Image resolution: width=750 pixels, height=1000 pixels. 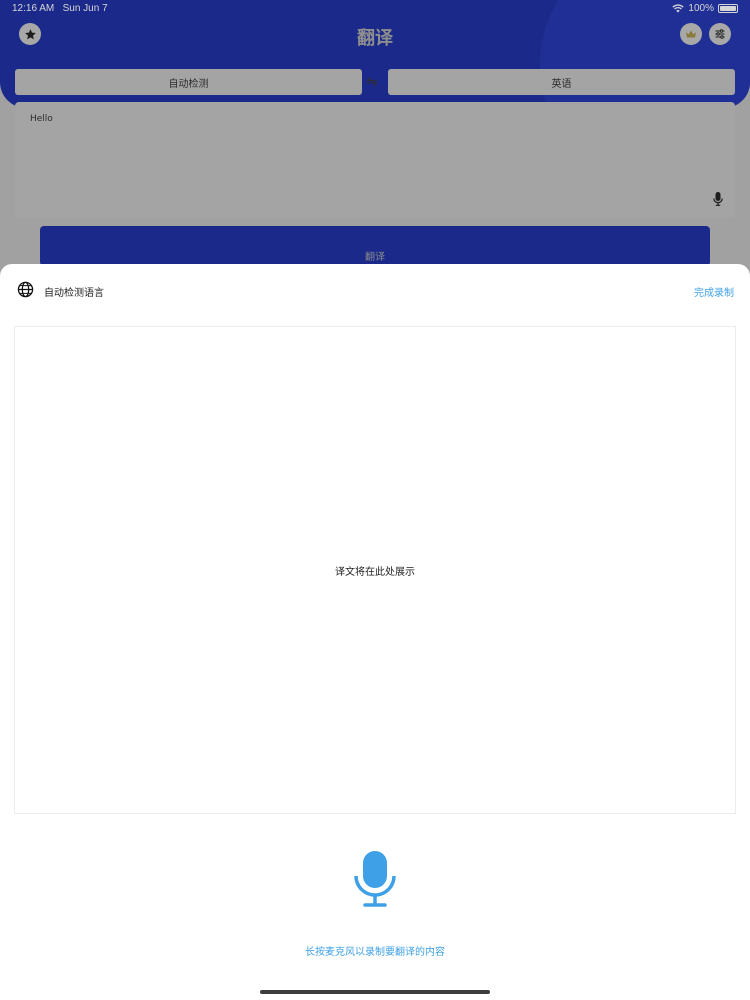 What do you see at coordinates (375, 160) in the screenshot?
I see `source-text-input: Hello` at bounding box center [375, 160].